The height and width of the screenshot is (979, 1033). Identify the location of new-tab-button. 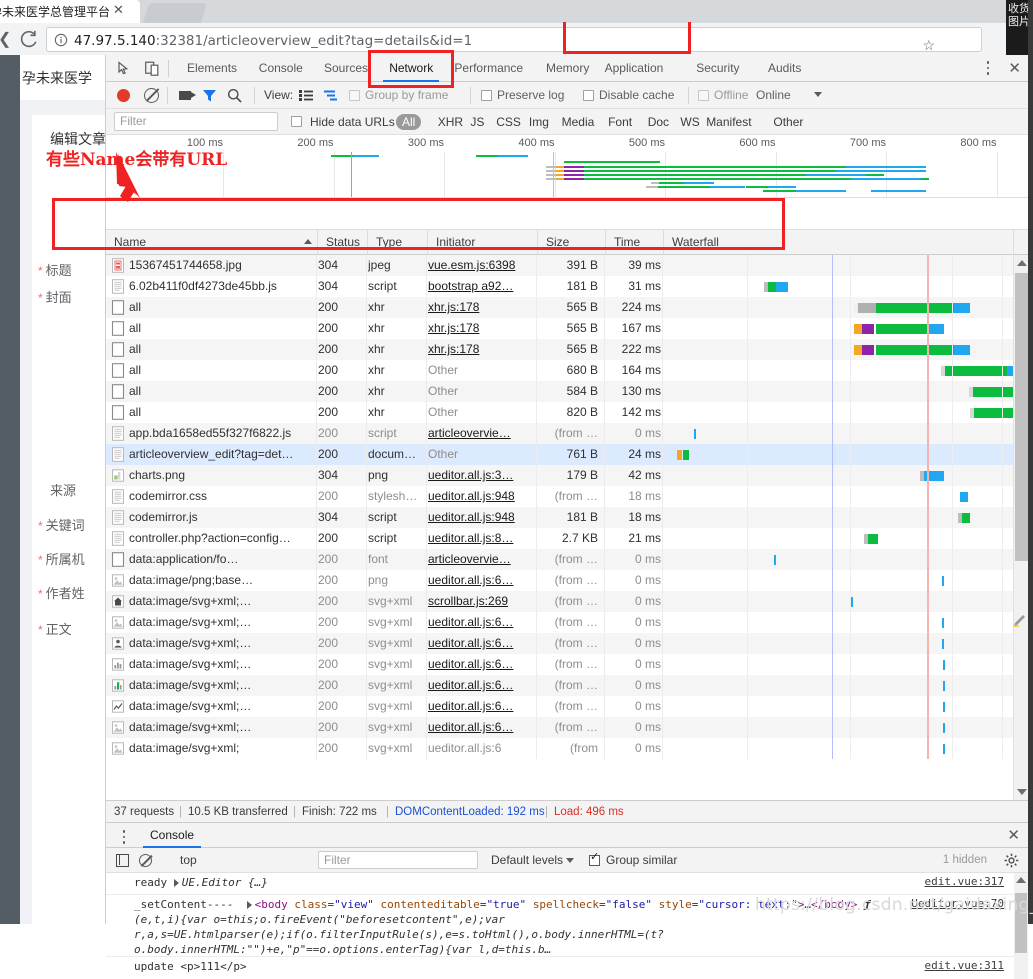
(175, 13).